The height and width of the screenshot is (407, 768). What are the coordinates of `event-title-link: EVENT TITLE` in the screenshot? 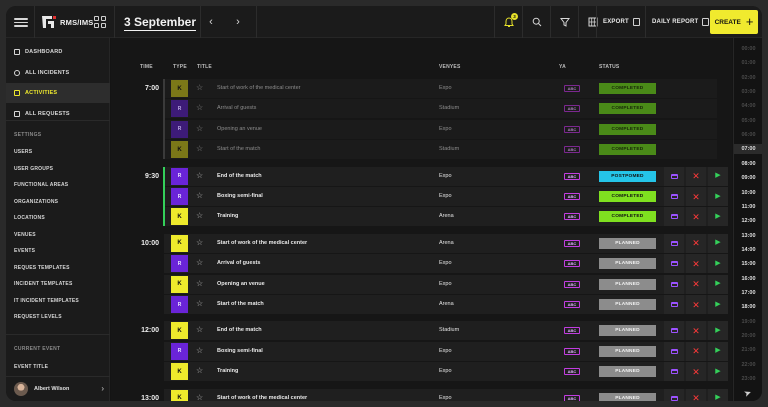 It's located at (31, 367).